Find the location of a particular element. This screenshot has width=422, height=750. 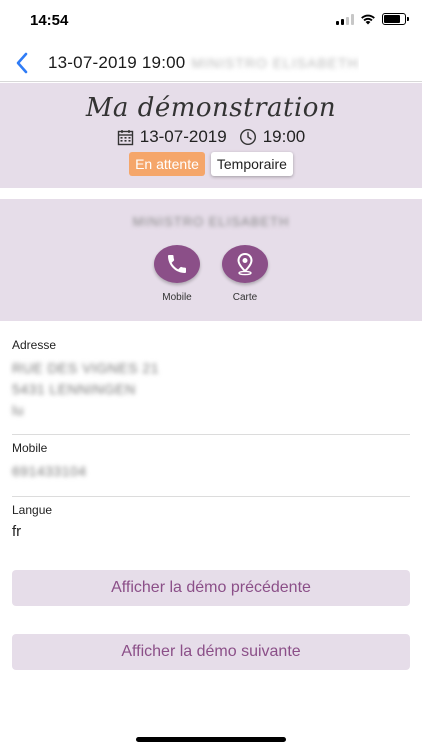

open-map-button: Carte is located at coordinates (245, 274).